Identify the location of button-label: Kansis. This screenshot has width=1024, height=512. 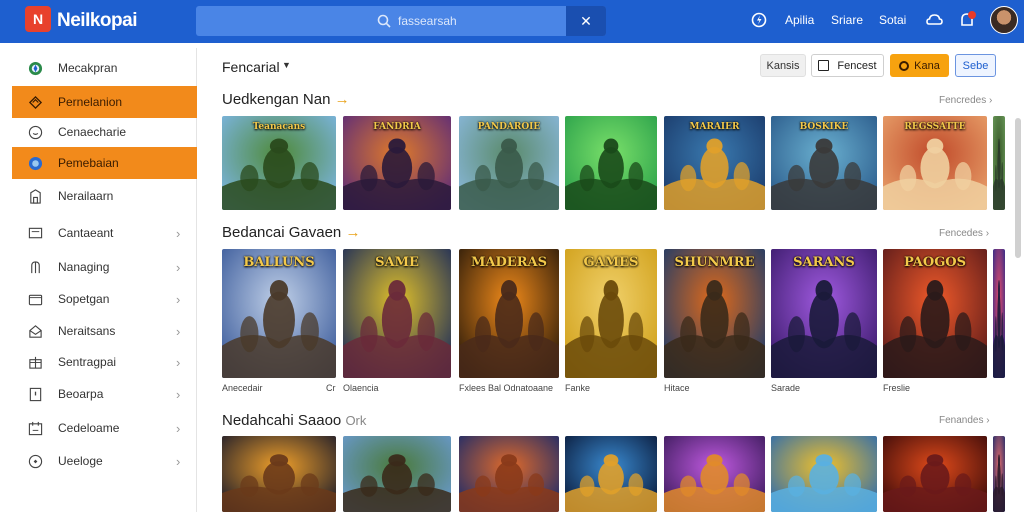
(783, 65).